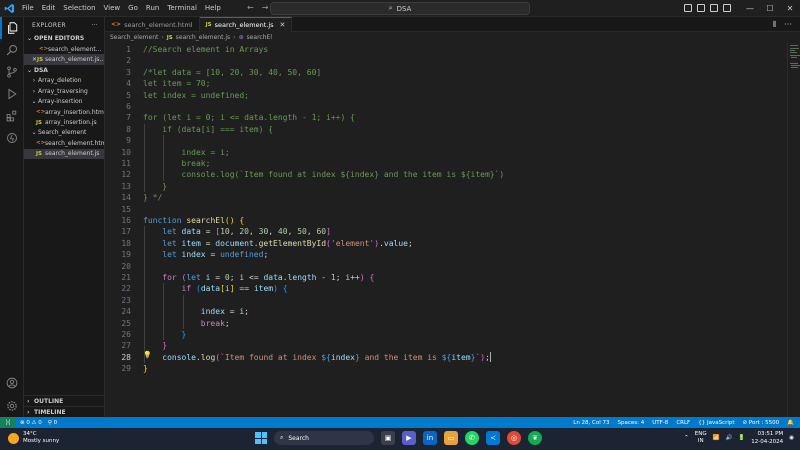 Image resolution: width=800 pixels, height=450 pixels. I want to click on line-number: 26, so click(126, 334).